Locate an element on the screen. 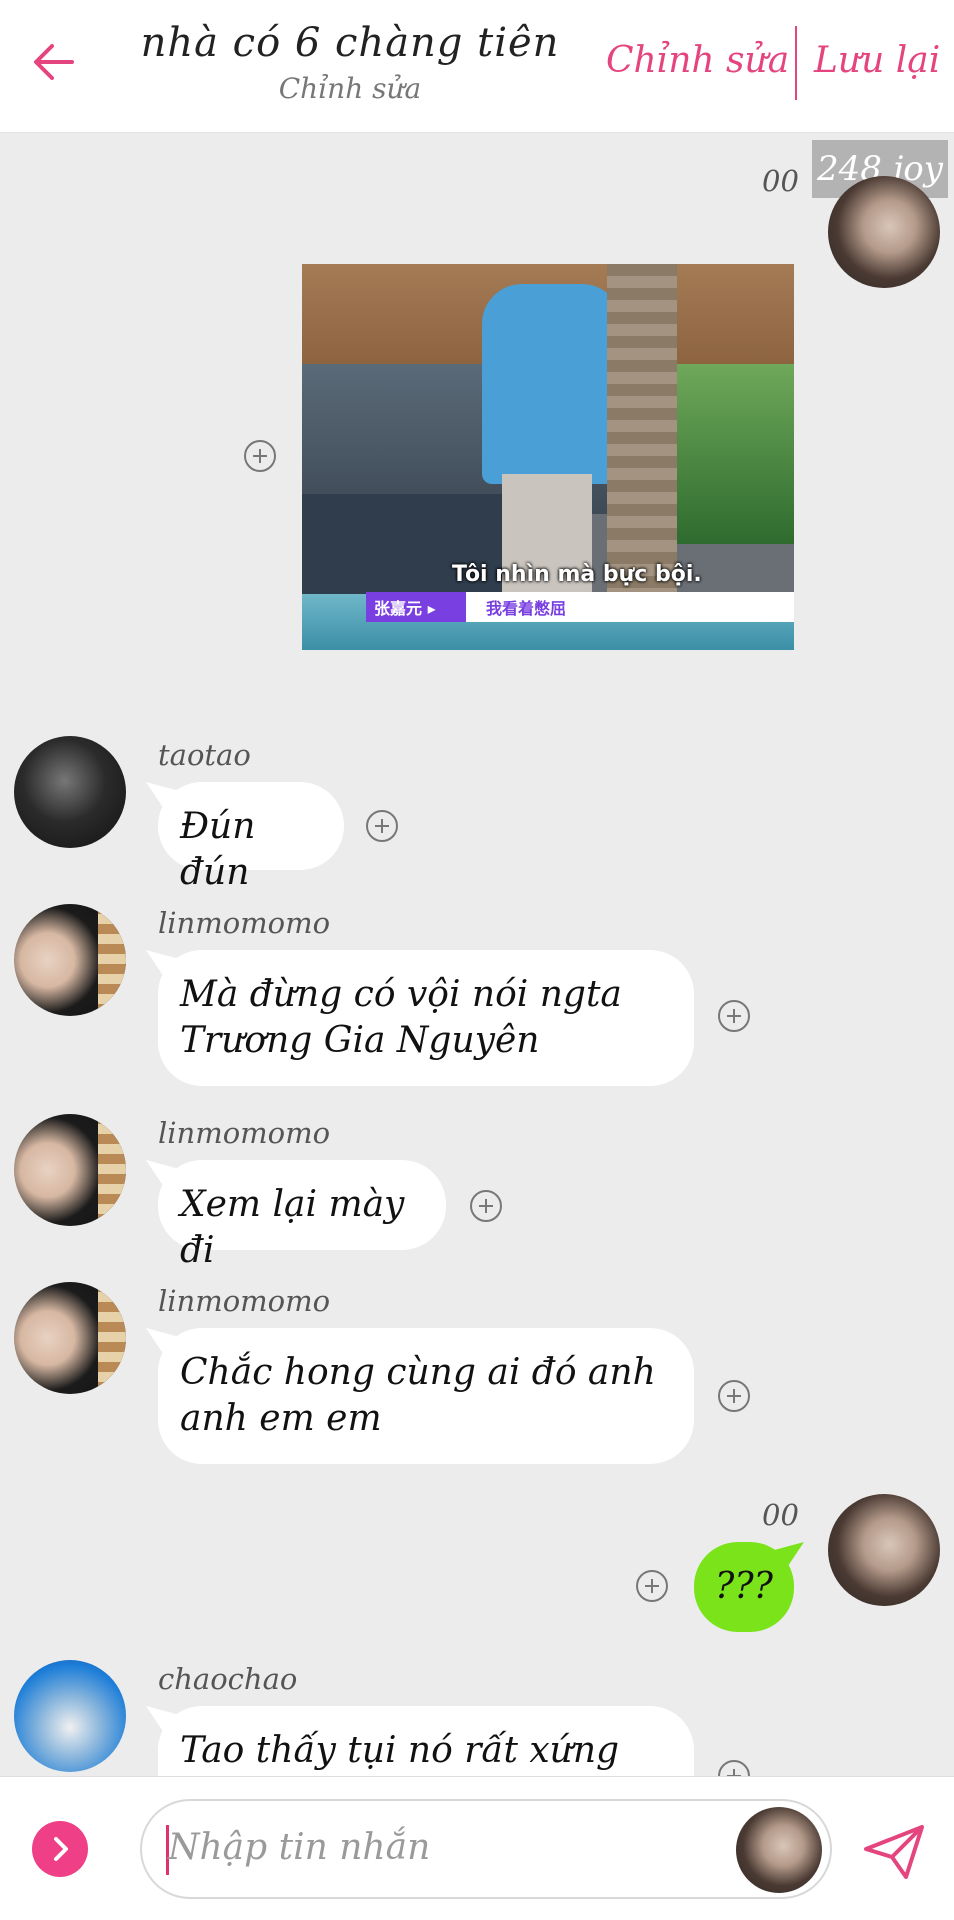 This screenshot has width=954, height=1920. message-bubble: Đún đún is located at coordinates (251, 837).